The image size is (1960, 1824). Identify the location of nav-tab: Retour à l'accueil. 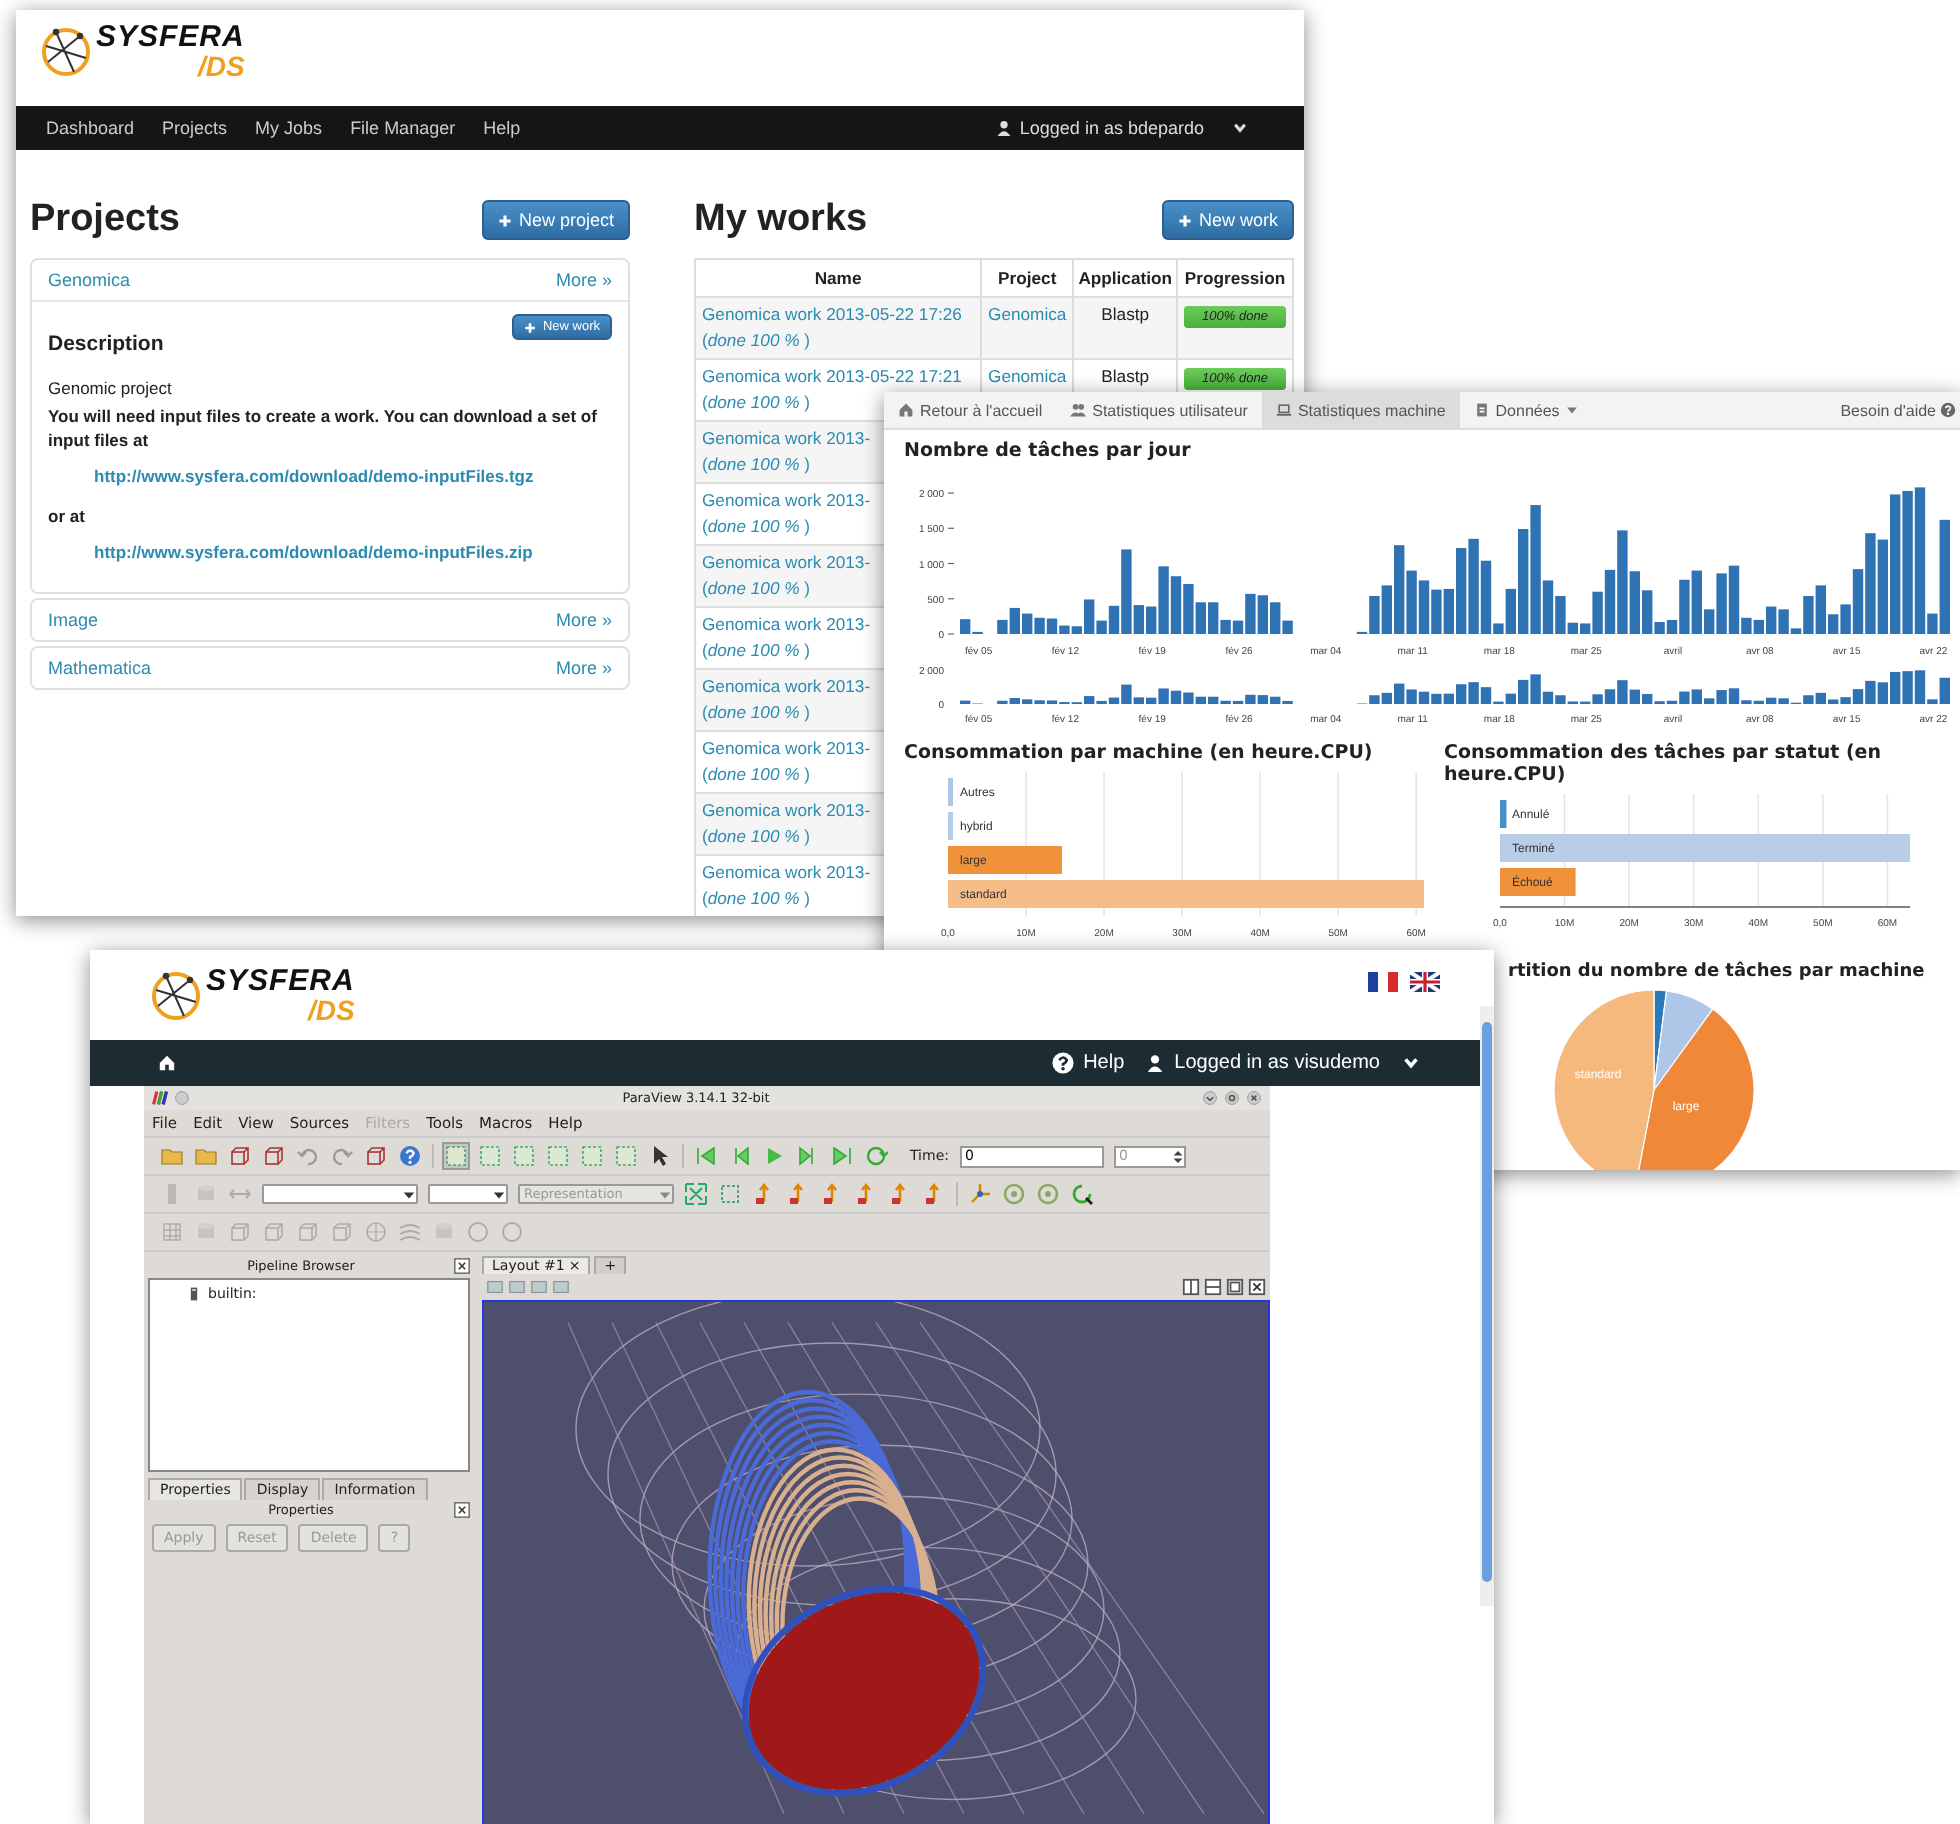
(970, 410).